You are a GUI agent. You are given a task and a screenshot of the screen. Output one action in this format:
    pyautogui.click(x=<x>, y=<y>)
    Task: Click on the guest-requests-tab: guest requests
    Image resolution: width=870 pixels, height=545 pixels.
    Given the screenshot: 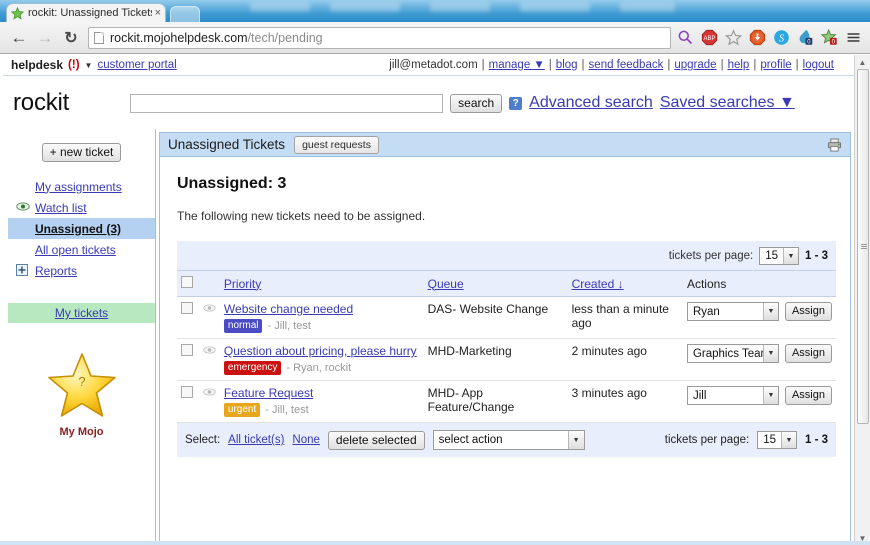 What is the action you would take?
    pyautogui.click(x=336, y=144)
    